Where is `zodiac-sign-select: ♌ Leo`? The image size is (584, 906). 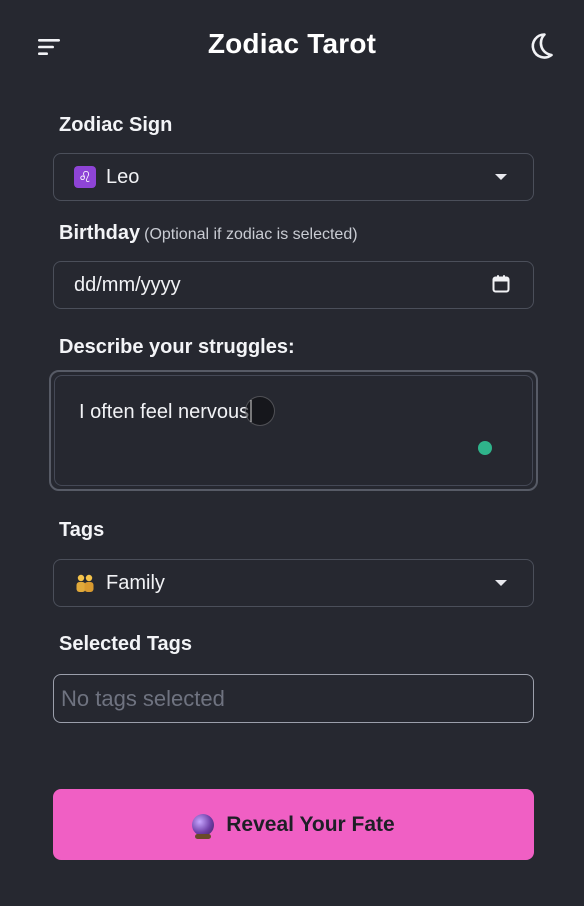
zodiac-sign-select: ♌ Leo is located at coordinates (293, 177).